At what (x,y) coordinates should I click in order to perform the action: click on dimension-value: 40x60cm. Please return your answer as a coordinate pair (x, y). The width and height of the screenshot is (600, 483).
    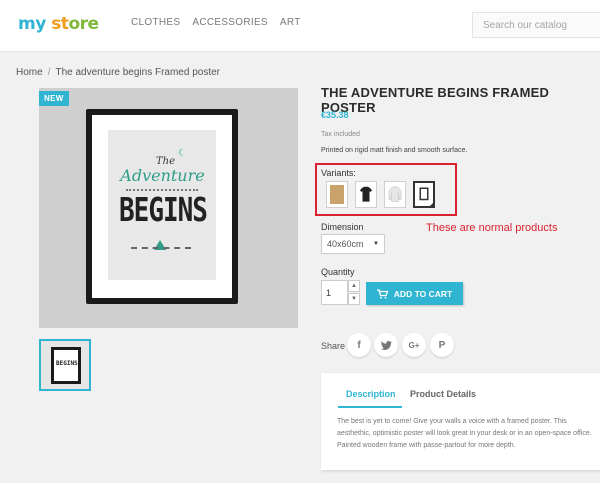
    Looking at the image, I should click on (345, 244).